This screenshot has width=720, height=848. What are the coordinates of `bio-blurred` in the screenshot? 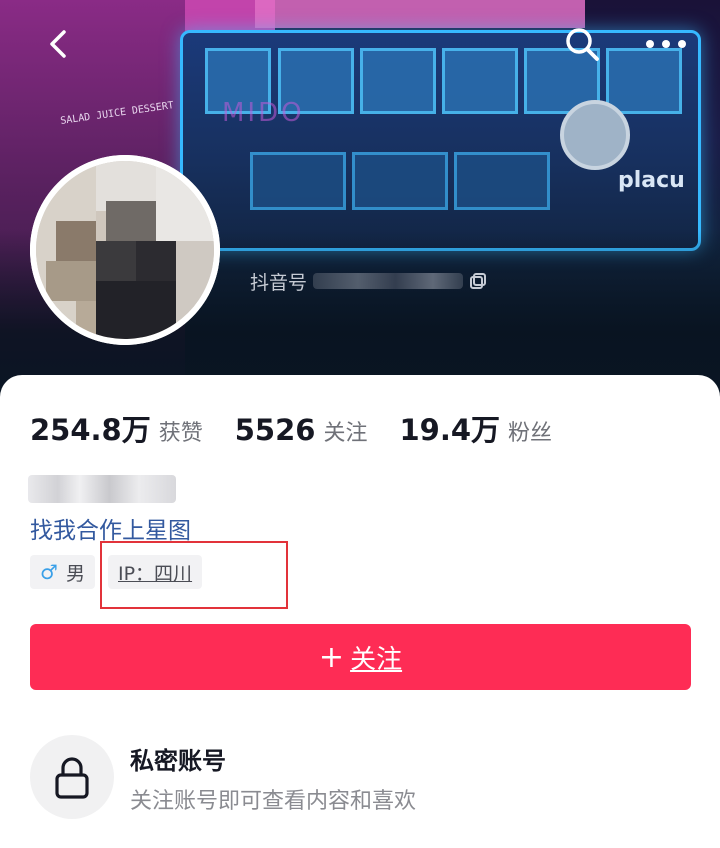 It's located at (102, 489).